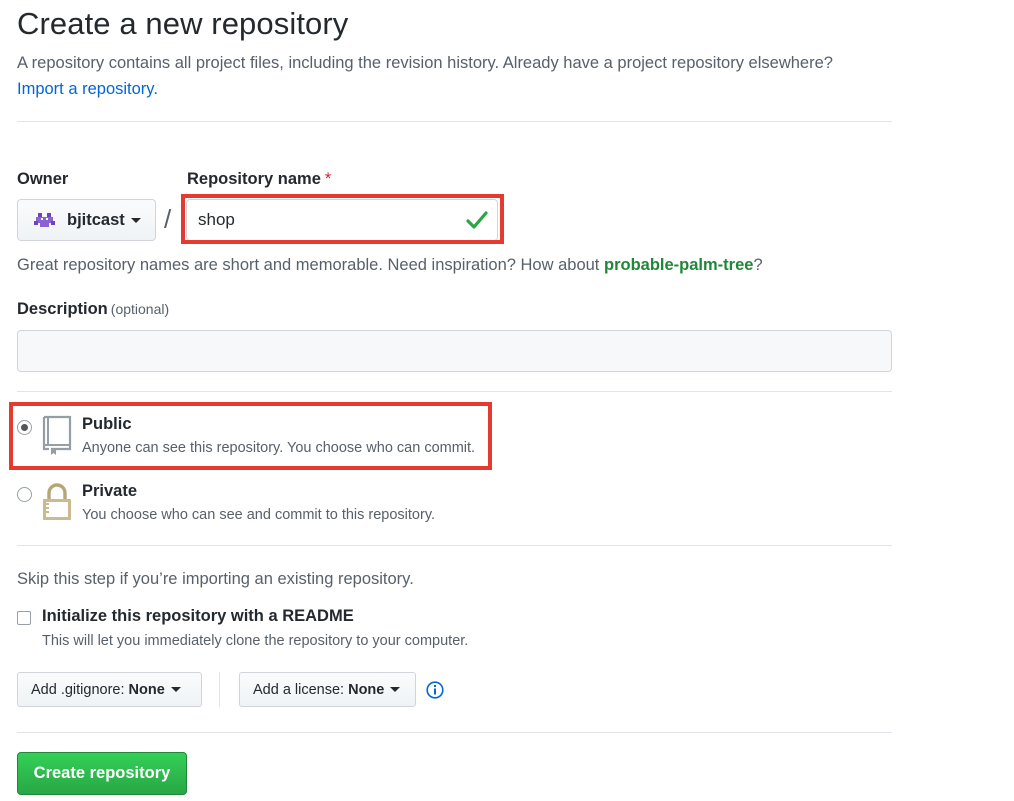 Image resolution: width=1014 pixels, height=801 pixels. Describe the element at coordinates (366, 689) in the screenshot. I see `license-value: None` at that location.